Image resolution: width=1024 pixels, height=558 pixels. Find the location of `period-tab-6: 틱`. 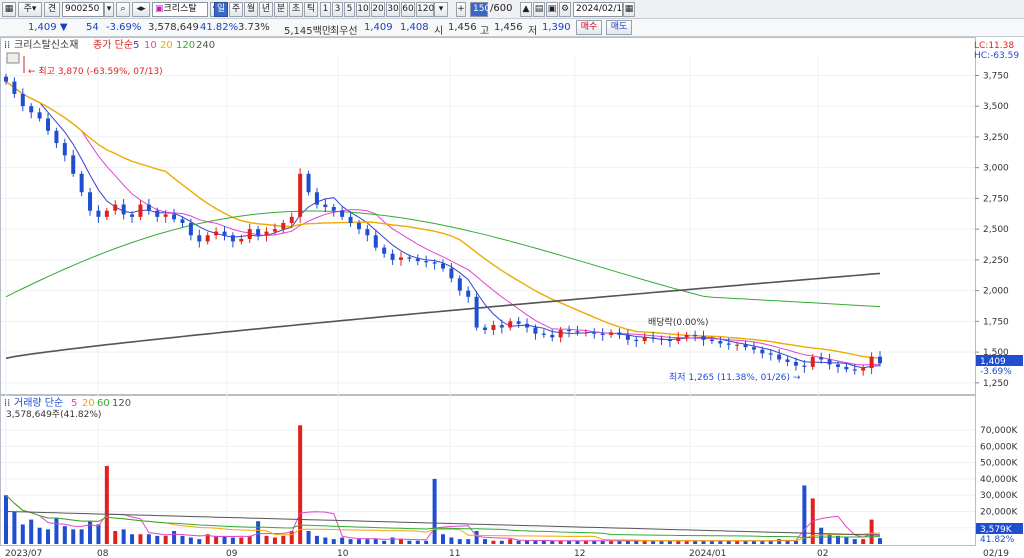

period-tab-6: 틱 is located at coordinates (311, 9).